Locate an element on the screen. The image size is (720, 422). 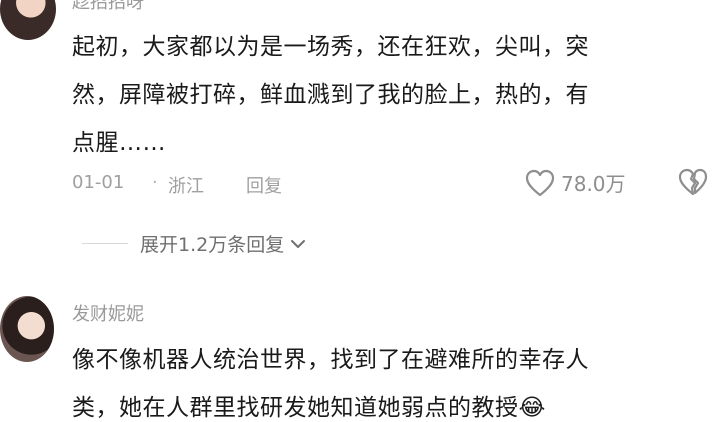
like-button: 78.0万 is located at coordinates (575, 182).